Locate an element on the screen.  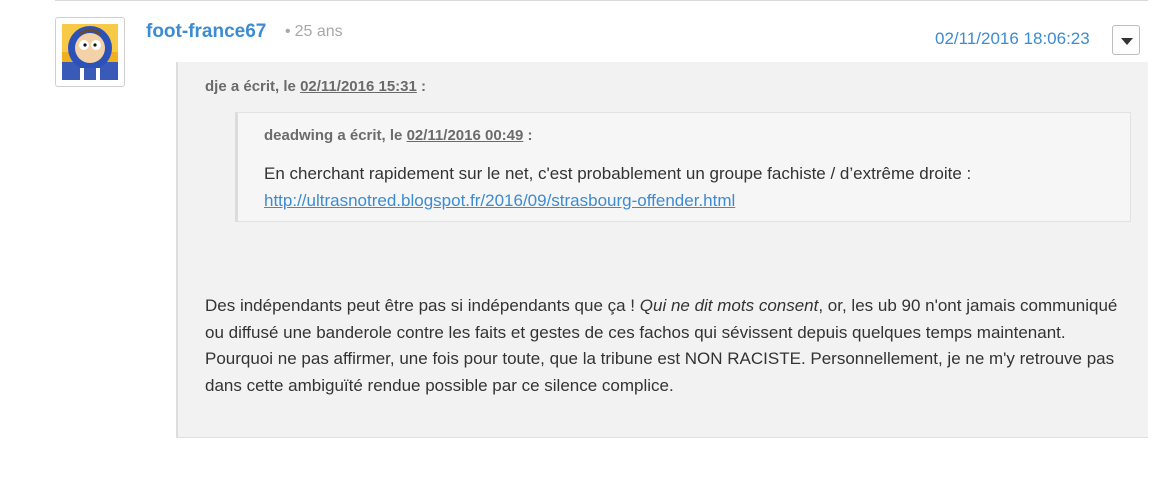
message-italic: Qui ne dit mots consent is located at coordinates (729, 305).